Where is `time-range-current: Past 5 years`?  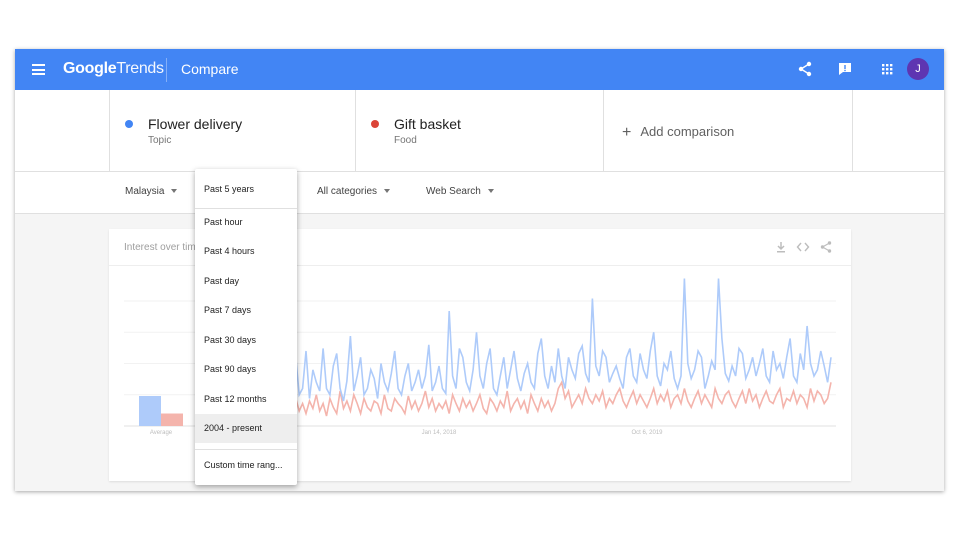
time-range-current: Past 5 years is located at coordinates (246, 189).